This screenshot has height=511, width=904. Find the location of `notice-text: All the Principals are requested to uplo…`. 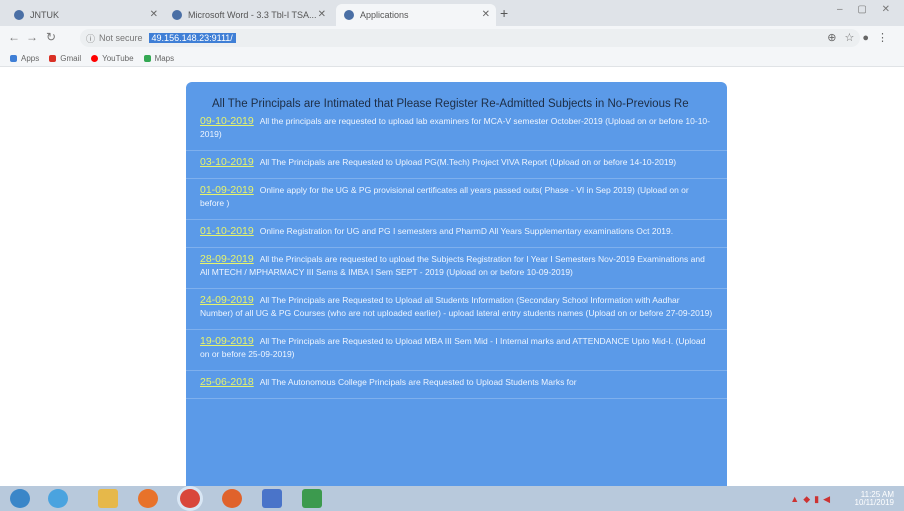

notice-text: All the Principals are requested to uplo… is located at coordinates (452, 265).